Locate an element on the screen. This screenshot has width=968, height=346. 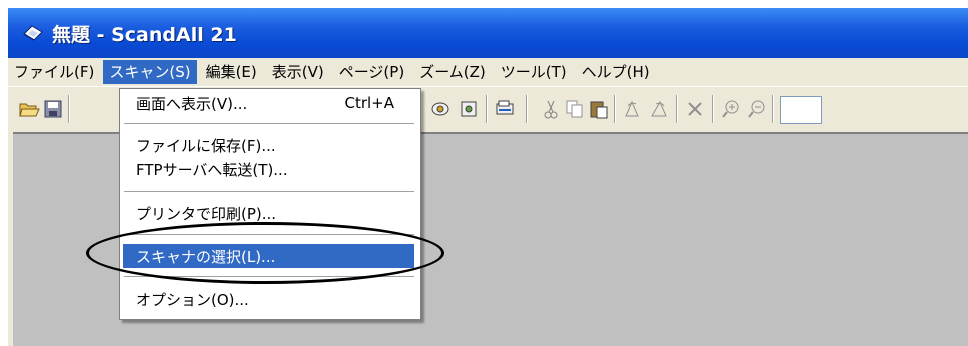
save-icon is located at coordinates (53, 109).